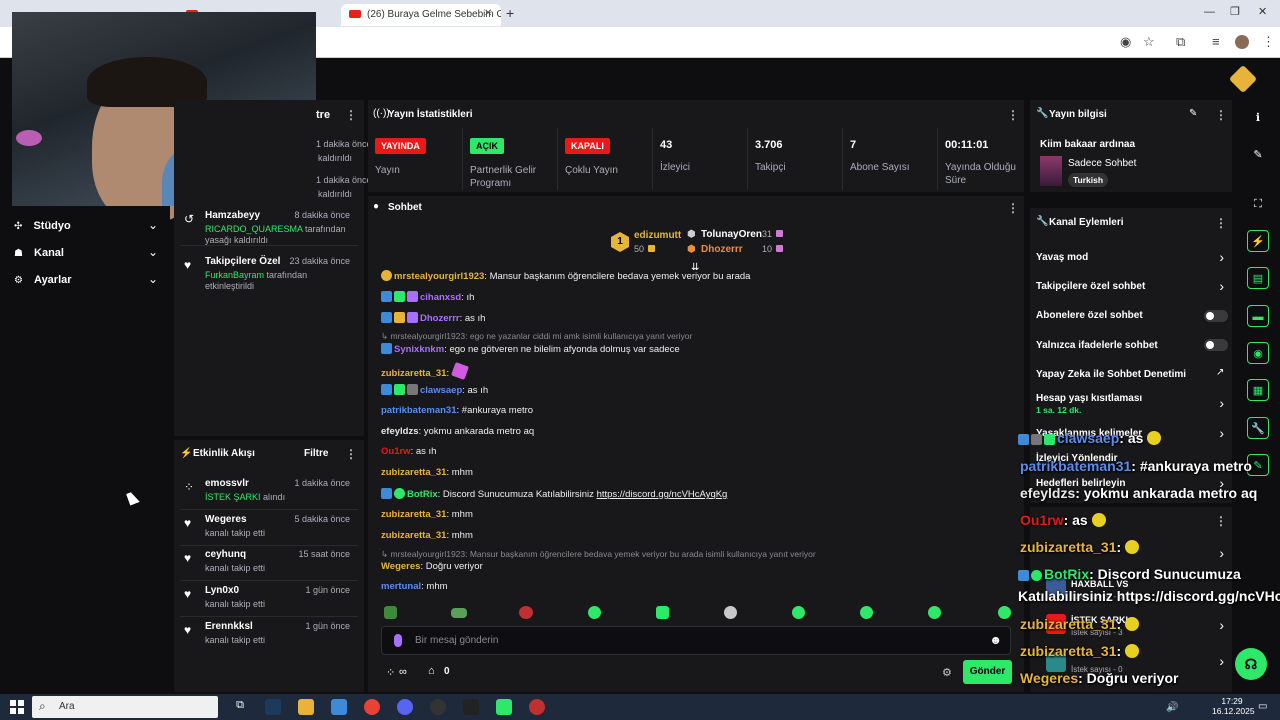  Describe the element at coordinates (722, 249) in the screenshot. I see `leader-name: Dhozerrr` at that location.